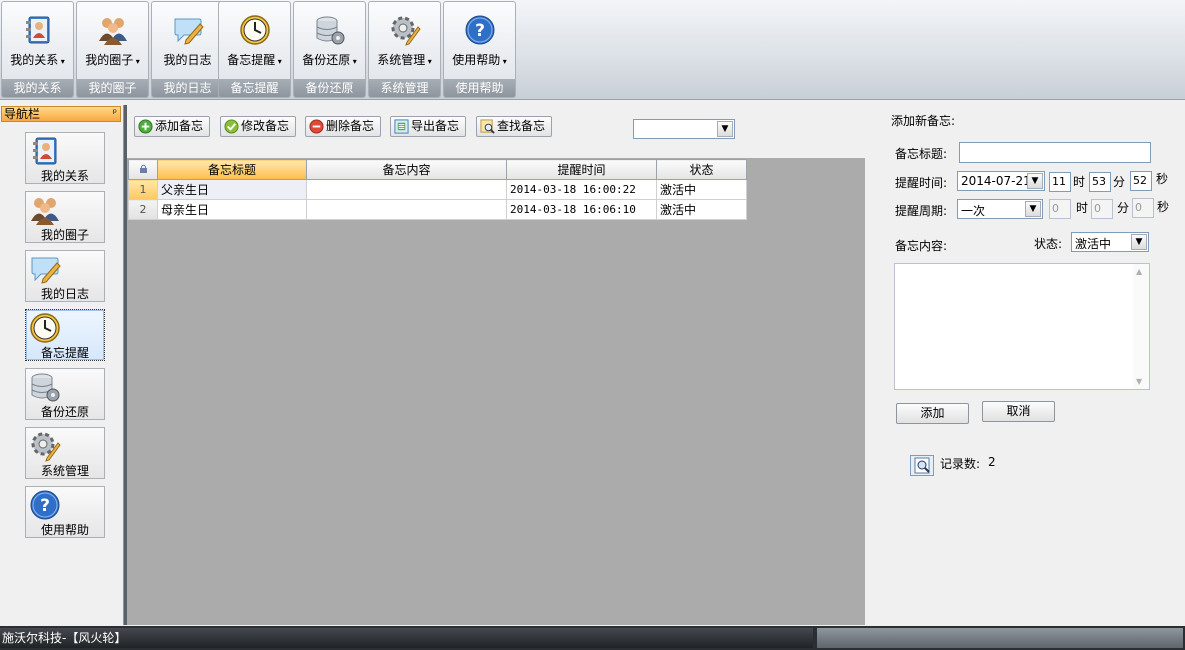 This screenshot has width=1185, height=650. What do you see at coordinates (1001, 181) in the screenshot?
I see `date-picker: 2014-07-21 ▼` at bounding box center [1001, 181].